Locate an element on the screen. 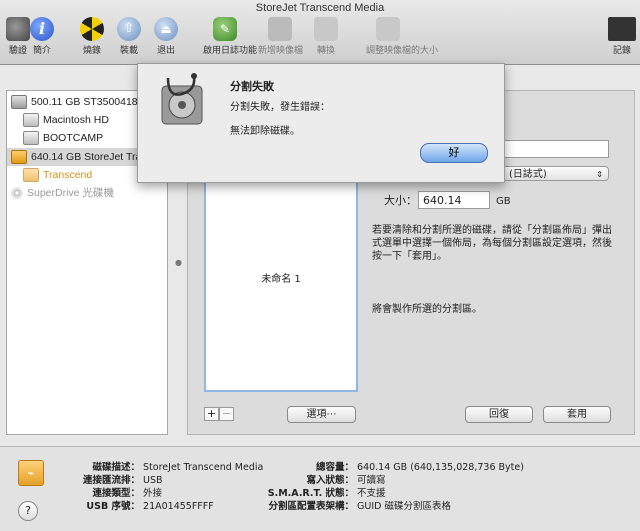 This screenshot has width=640, height=531. convert-button: 轉換 is located at coordinates (326, 36).